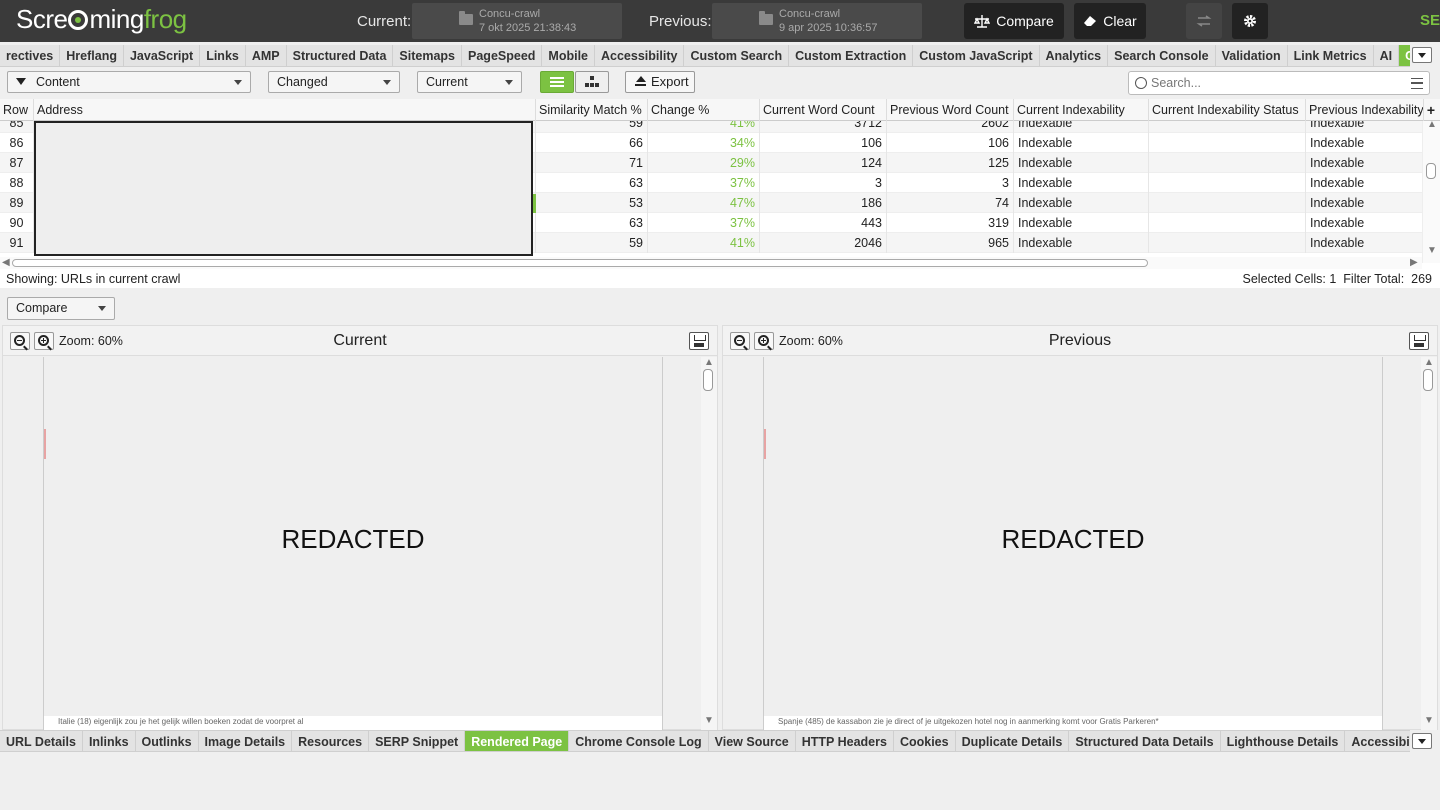 This screenshot has height=810, width=1440. I want to click on tab-custom-javascript: Custom JavaScript, so click(976, 55).